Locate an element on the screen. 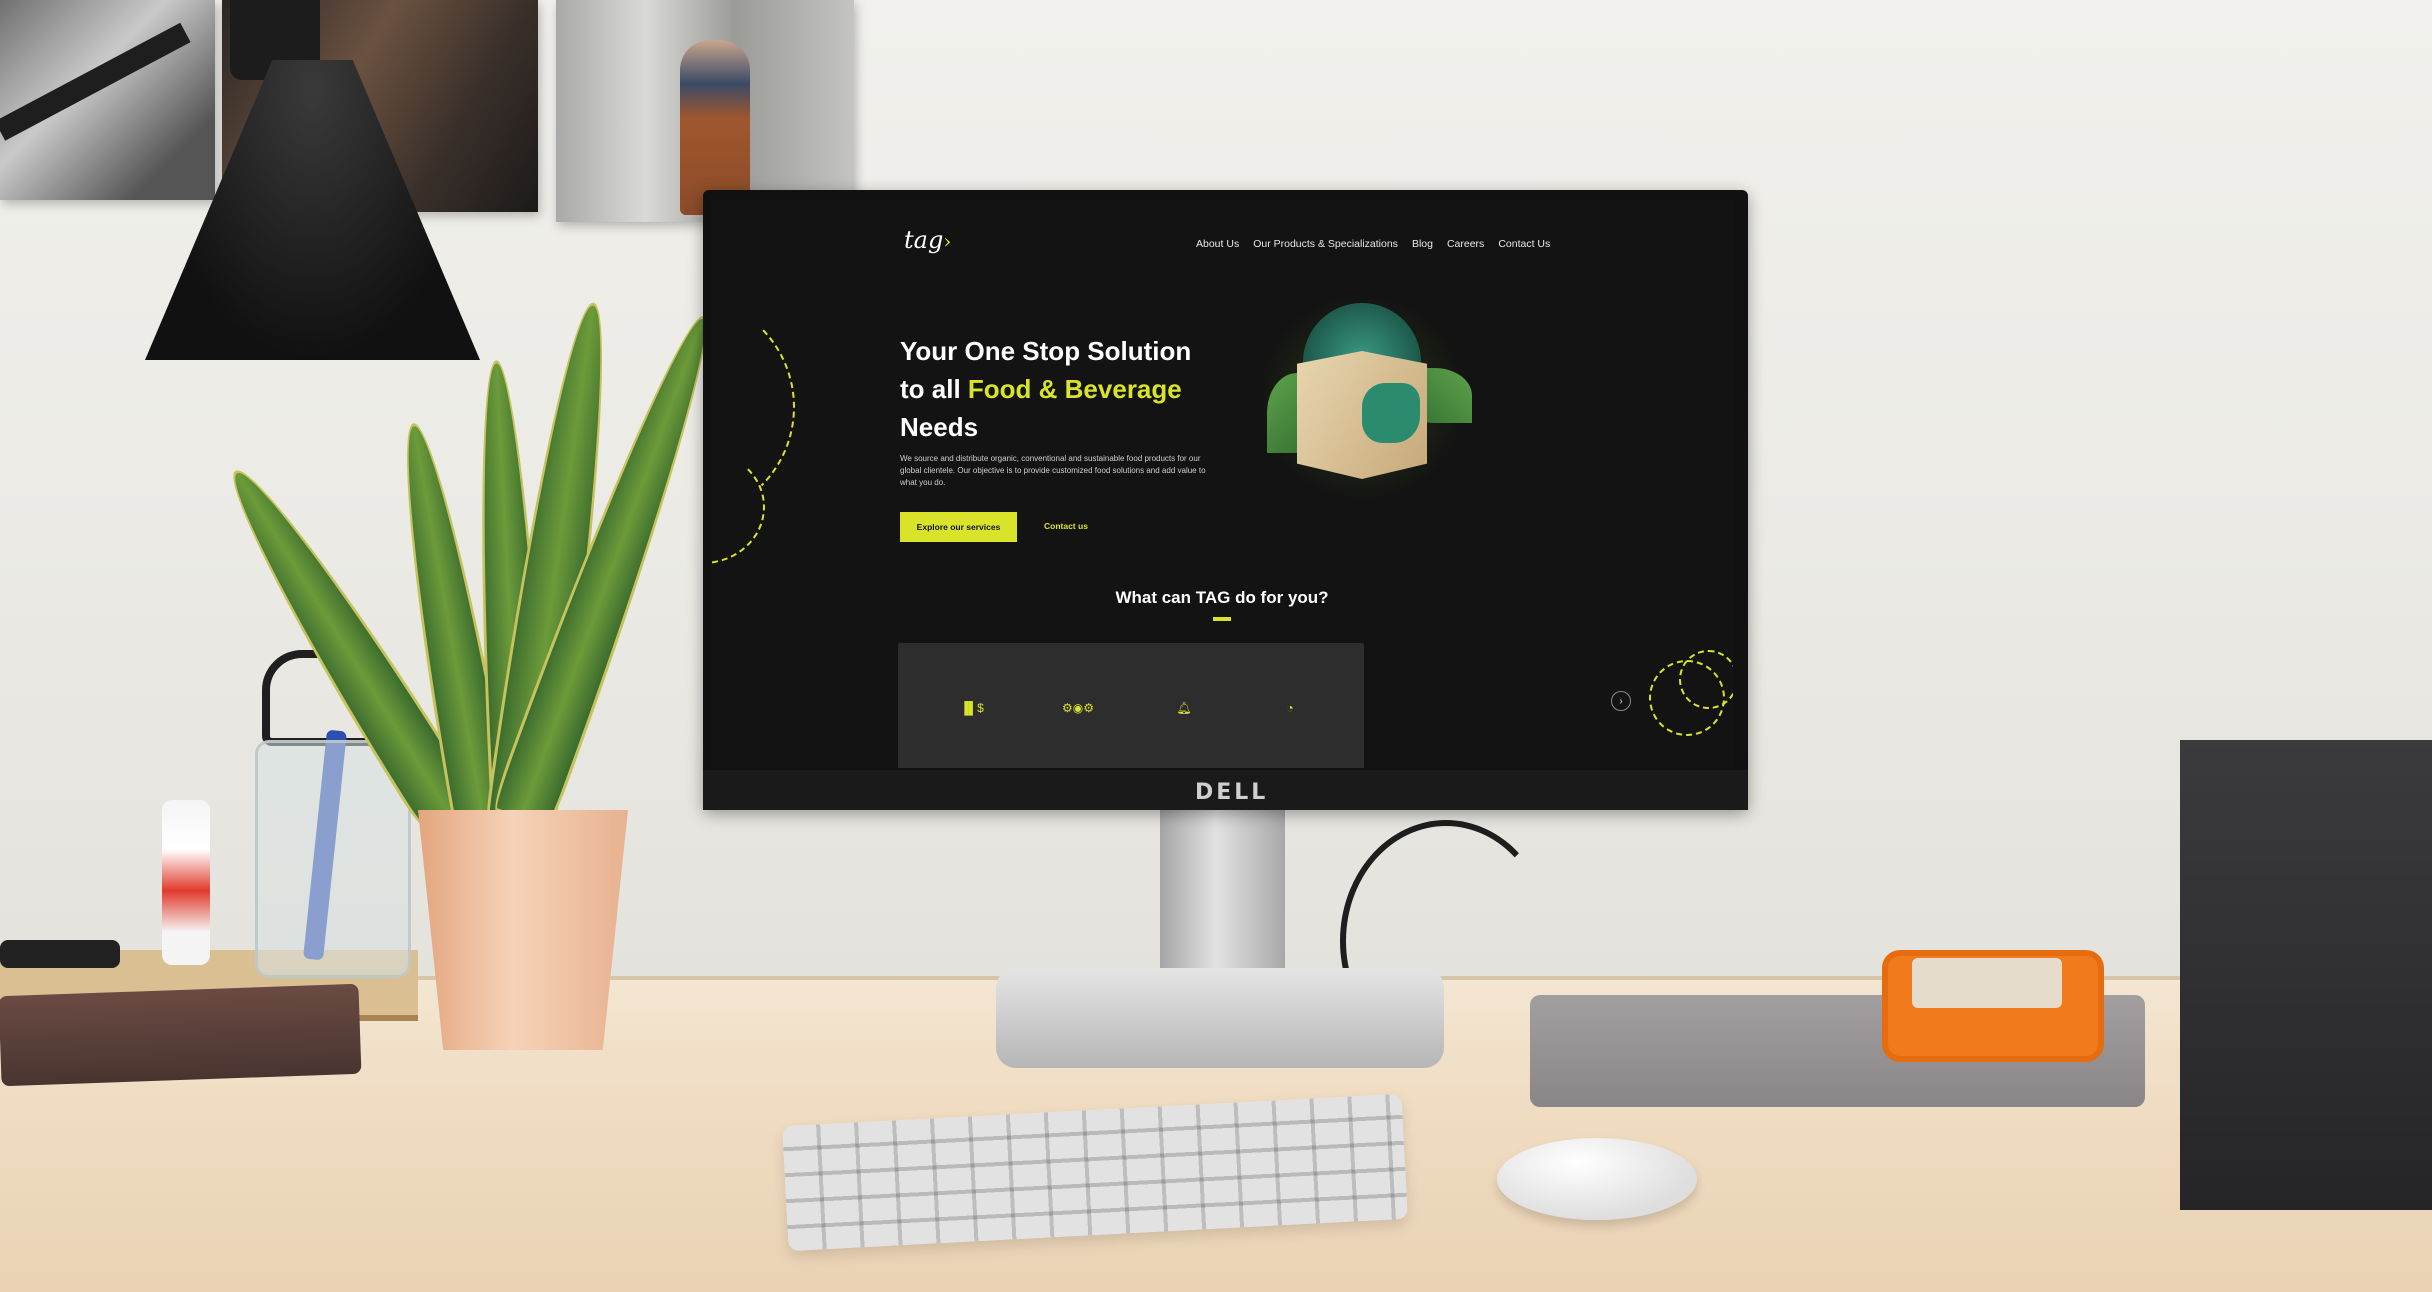 The height and width of the screenshot is (1292, 2432). notebook is located at coordinates (181, 1035).